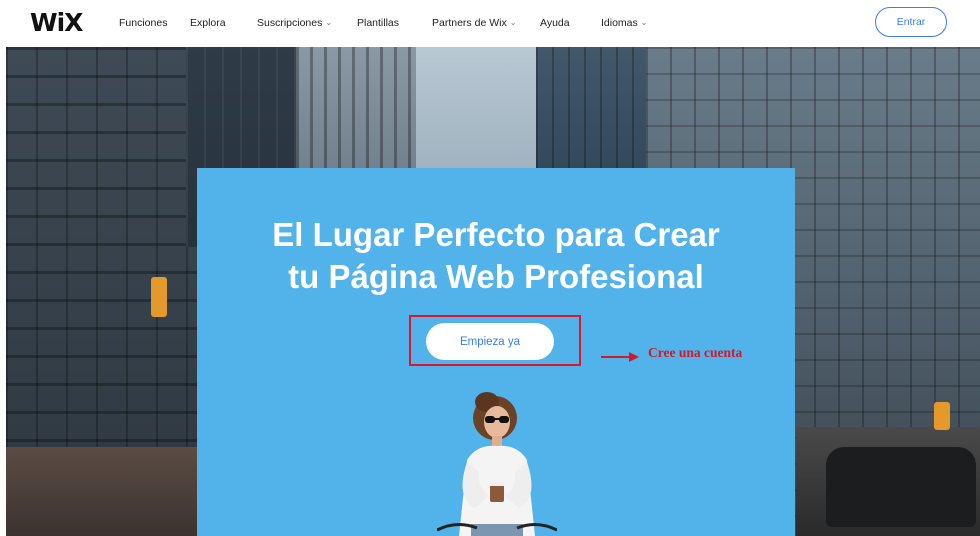  What do you see at coordinates (596, 112) in the screenshot?
I see `building-center-right` at bounding box center [596, 112].